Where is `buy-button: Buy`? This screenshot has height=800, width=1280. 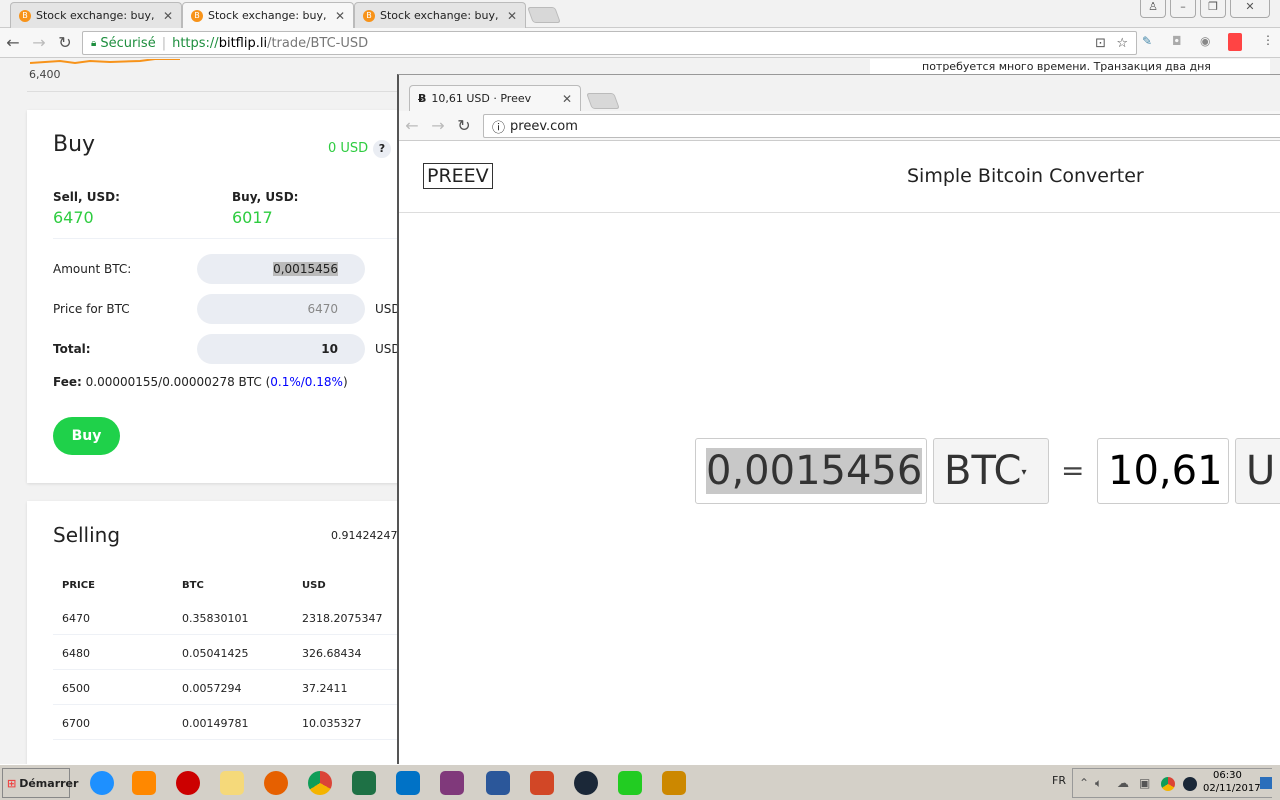
buy-button: Buy is located at coordinates (86, 436).